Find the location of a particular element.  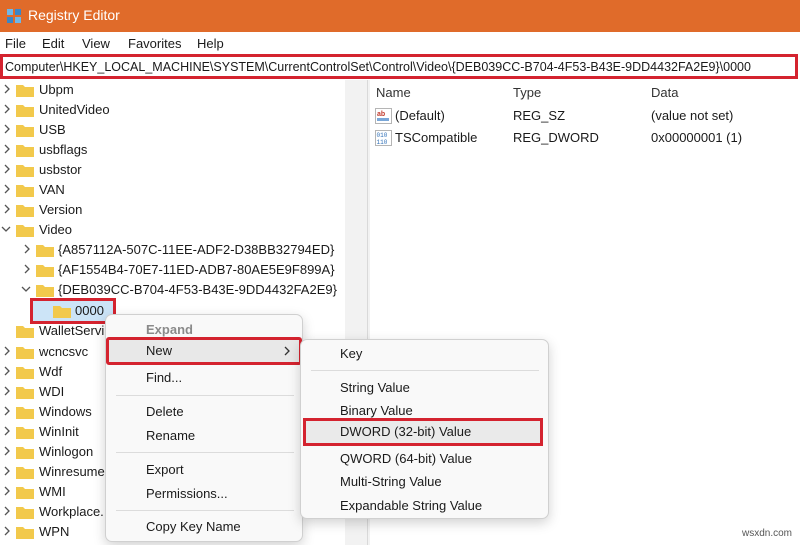

column-header-data: Data is located at coordinates (664, 92).